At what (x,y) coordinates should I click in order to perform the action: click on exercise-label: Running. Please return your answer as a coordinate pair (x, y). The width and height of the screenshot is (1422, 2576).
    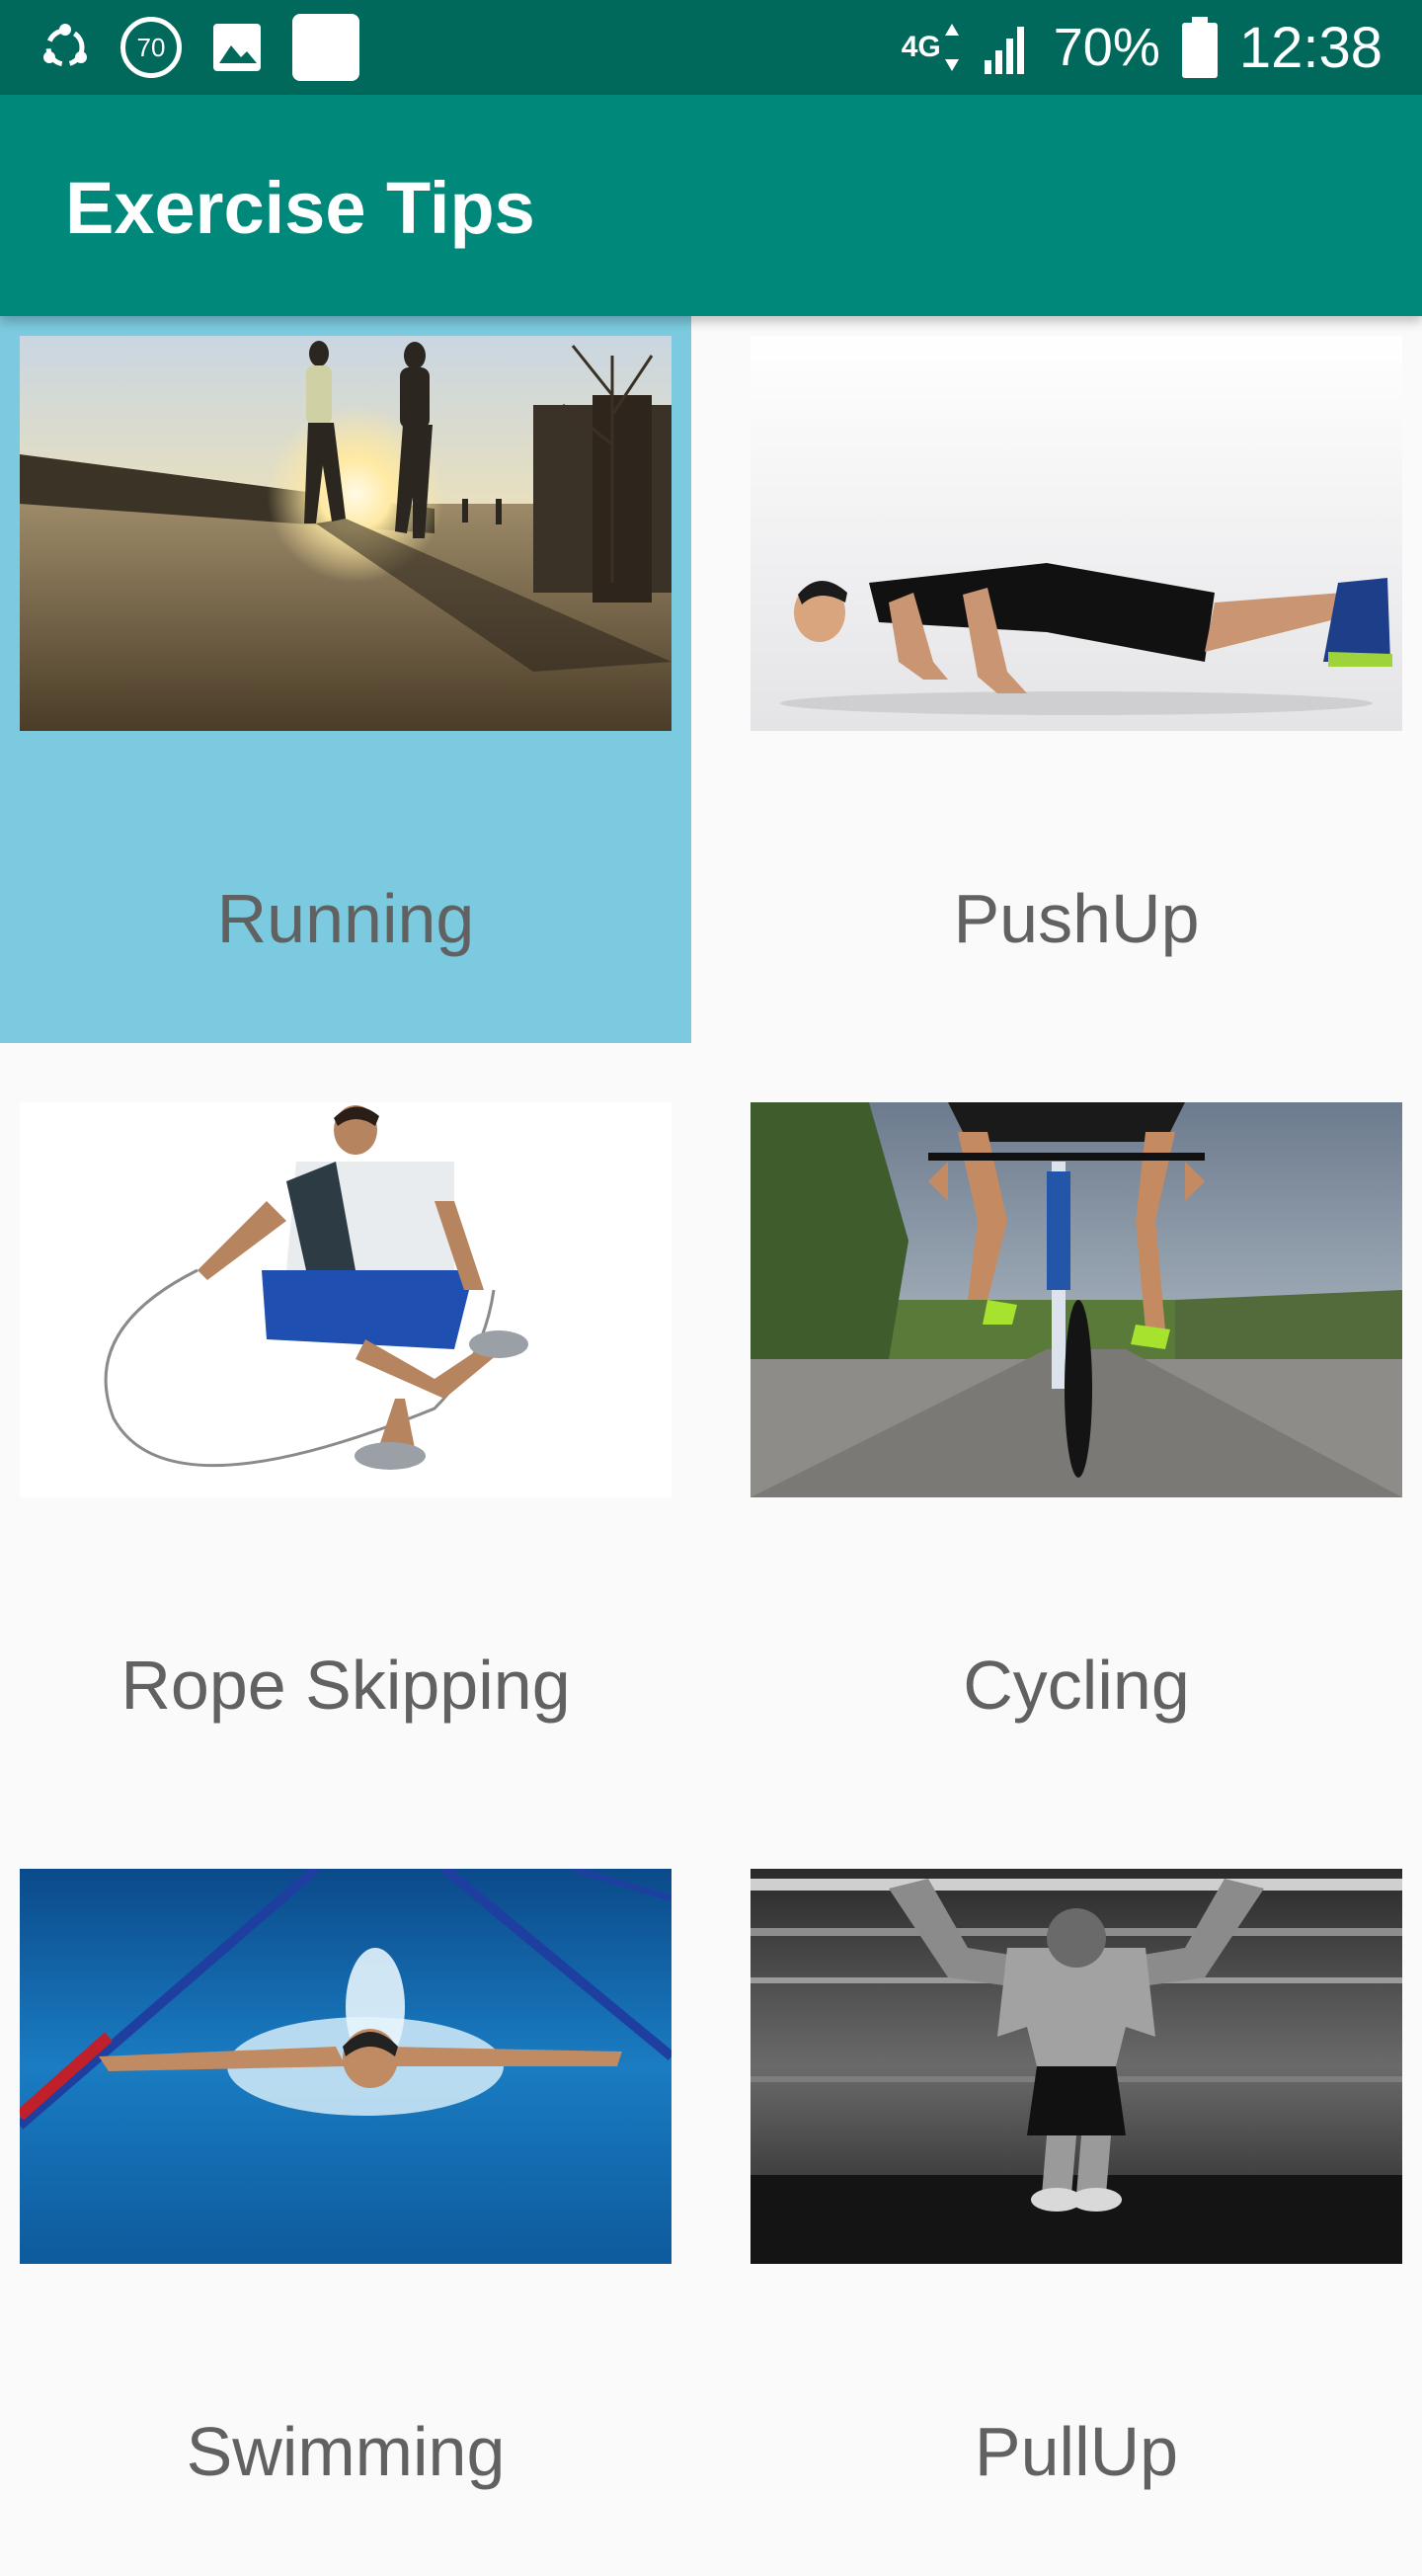
    Looking at the image, I should click on (345, 918).